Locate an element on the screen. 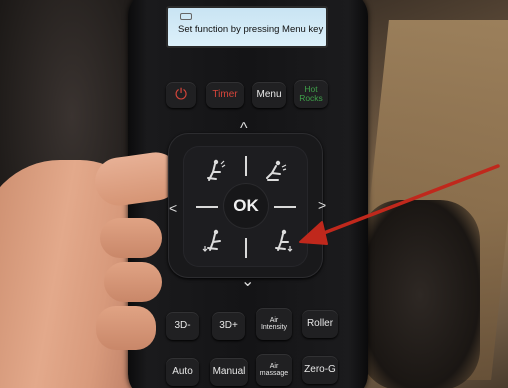 This screenshot has width=508, height=388. air-massage-button: Air massage is located at coordinates (274, 370).